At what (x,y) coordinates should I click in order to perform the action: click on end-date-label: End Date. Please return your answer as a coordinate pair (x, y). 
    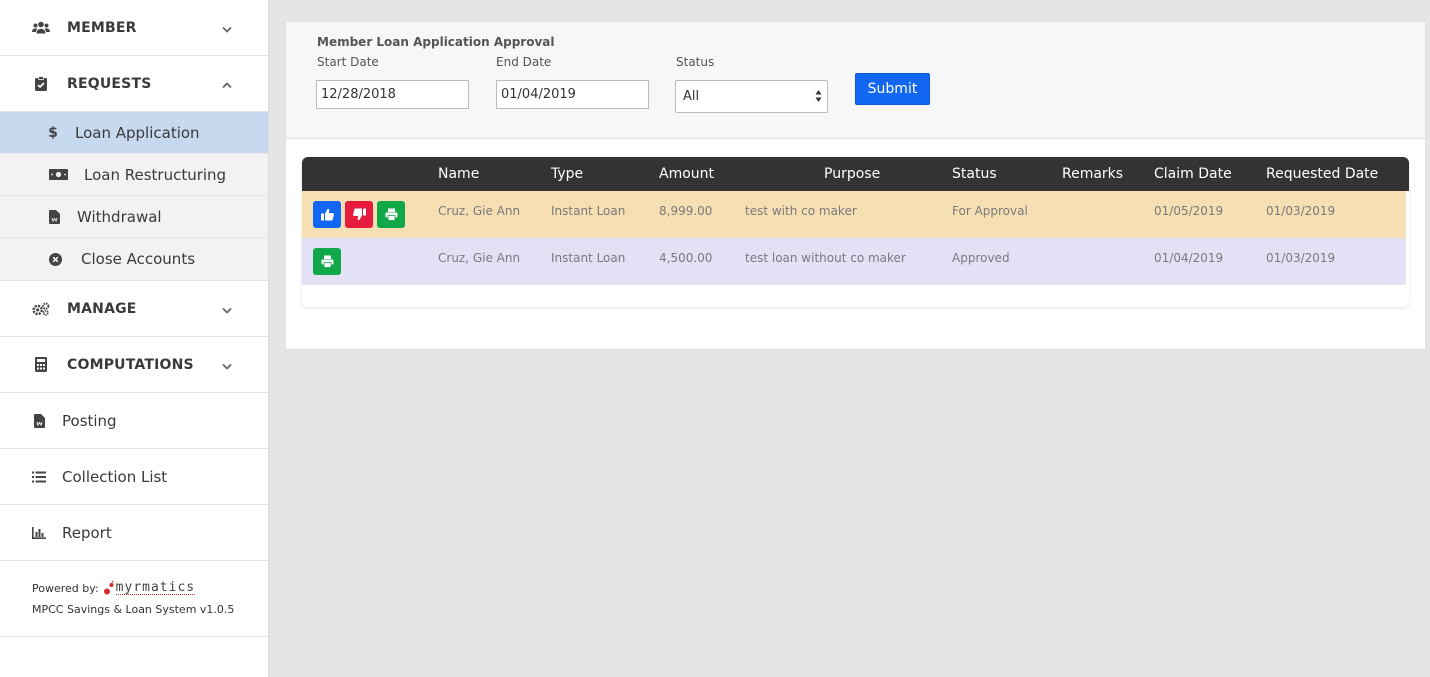
    Looking at the image, I should click on (524, 62).